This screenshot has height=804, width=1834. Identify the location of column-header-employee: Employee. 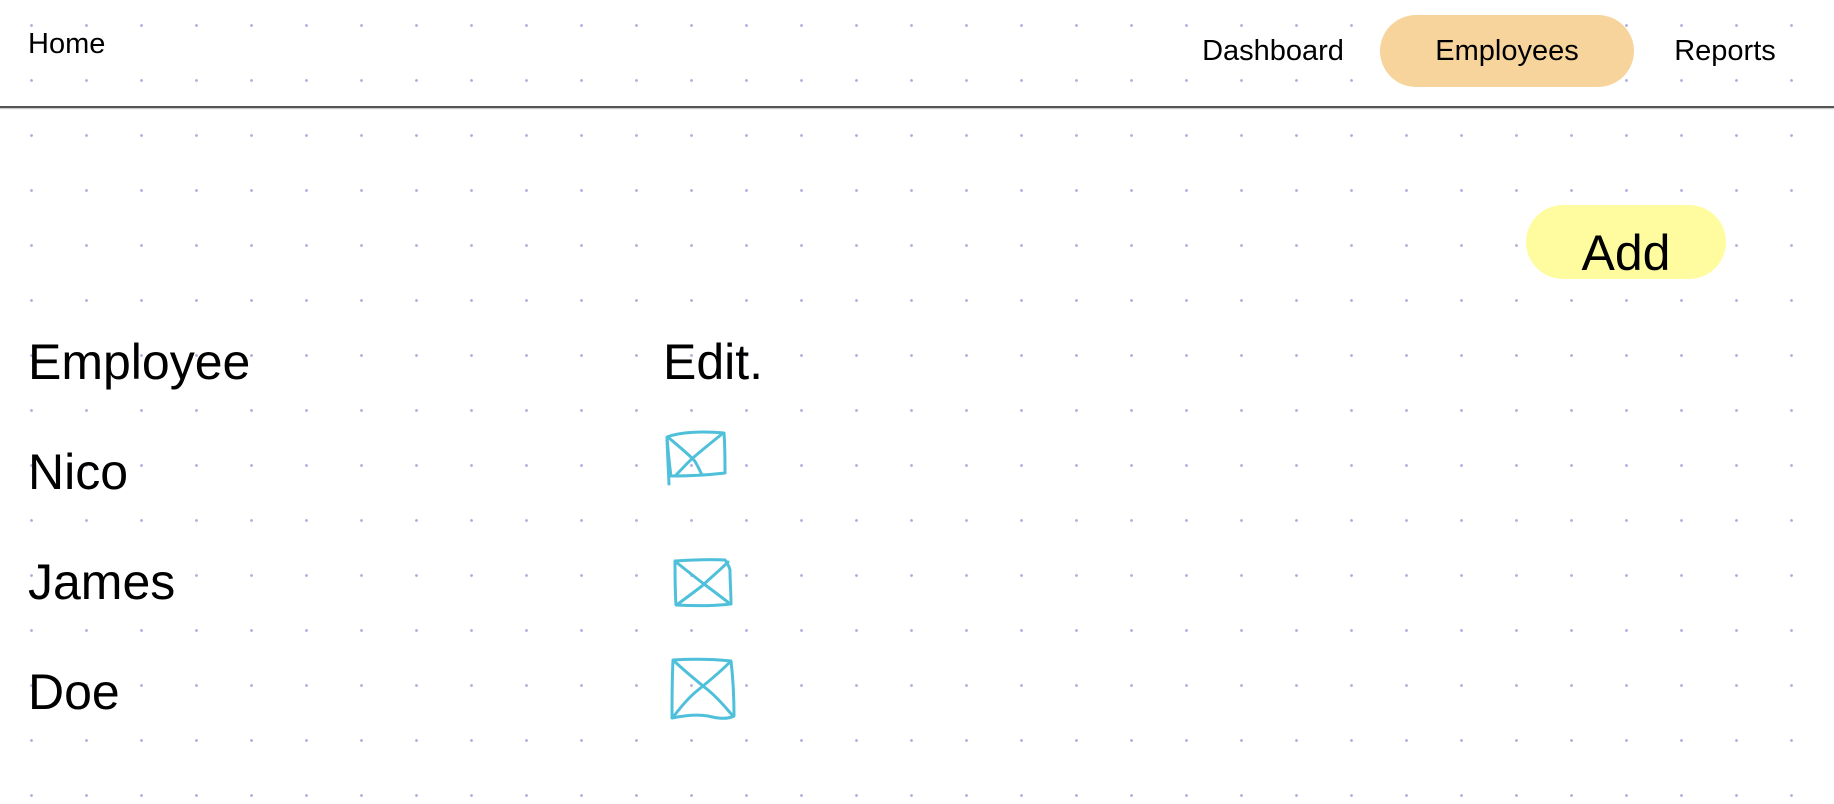
(139, 362).